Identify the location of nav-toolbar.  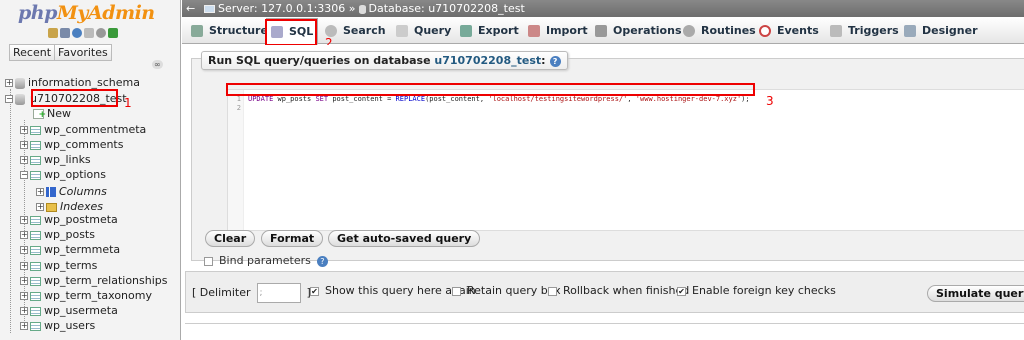
(83, 33).